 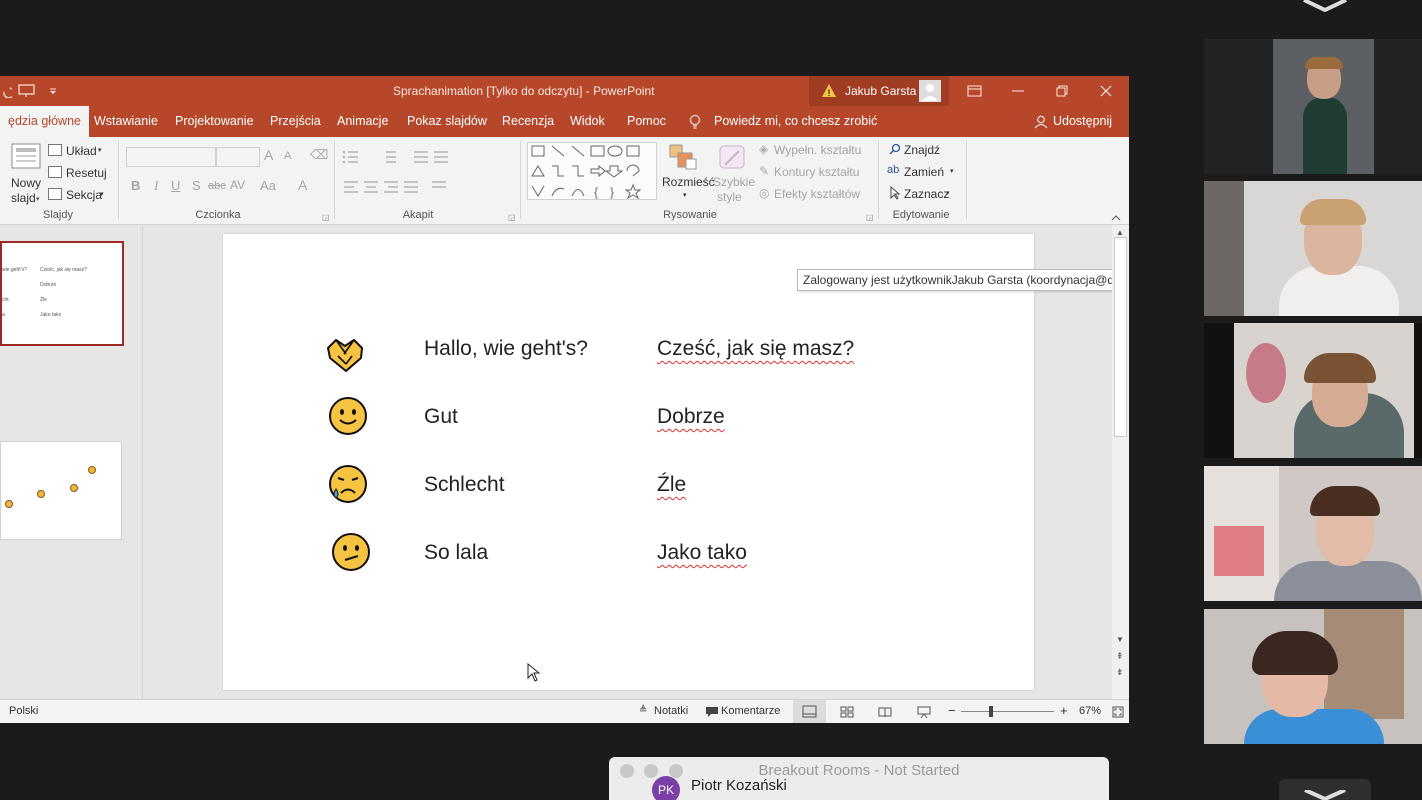 What do you see at coordinates (126, 121) in the screenshot?
I see `tab-insert: Wstawianie` at bounding box center [126, 121].